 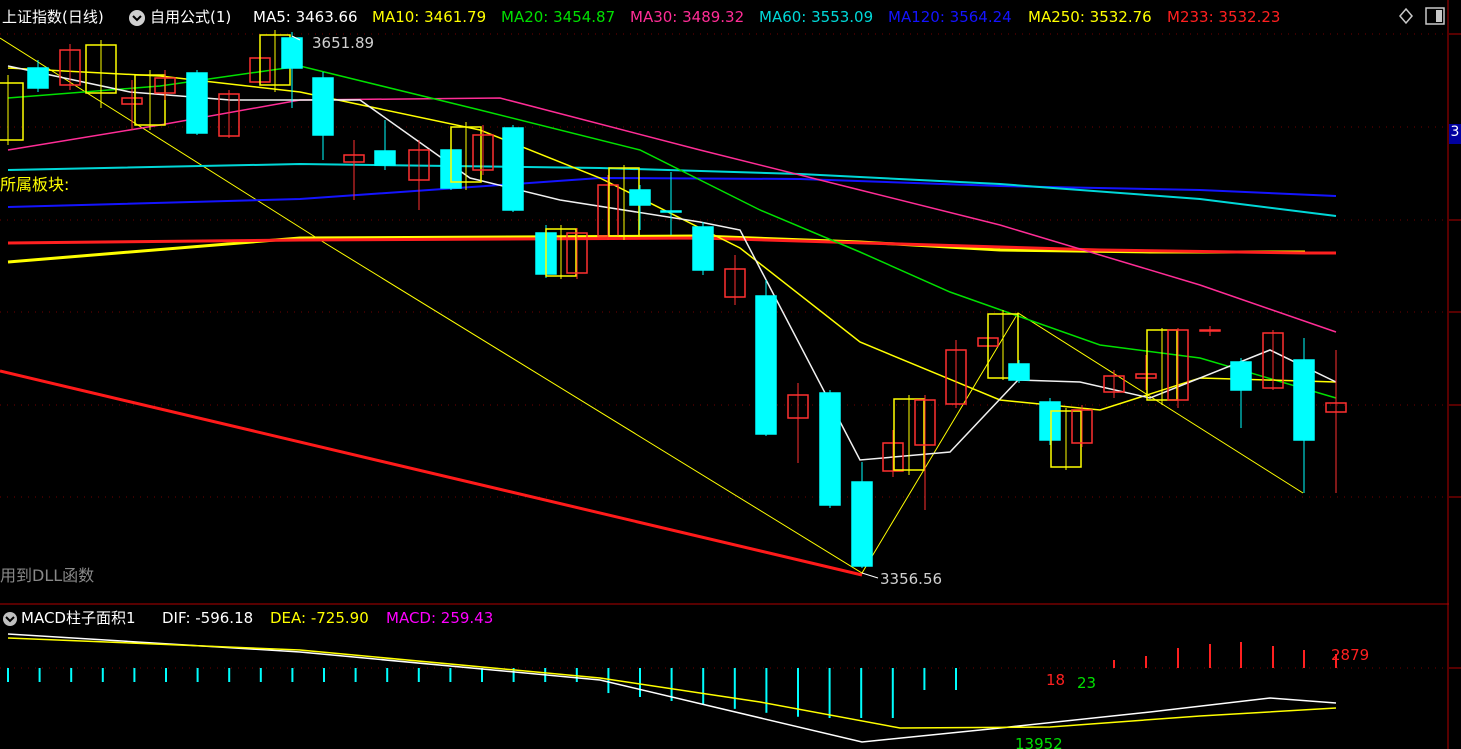 What do you see at coordinates (1224, 17) in the screenshot?
I see `m233-value: M233: 3532.23` at bounding box center [1224, 17].